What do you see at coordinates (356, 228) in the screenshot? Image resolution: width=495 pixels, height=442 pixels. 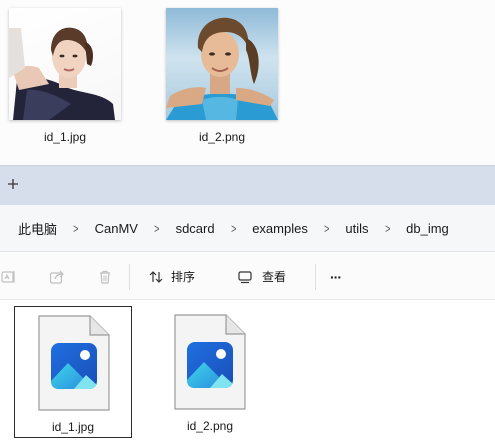 I see `breadcrumb-utils: utils` at bounding box center [356, 228].